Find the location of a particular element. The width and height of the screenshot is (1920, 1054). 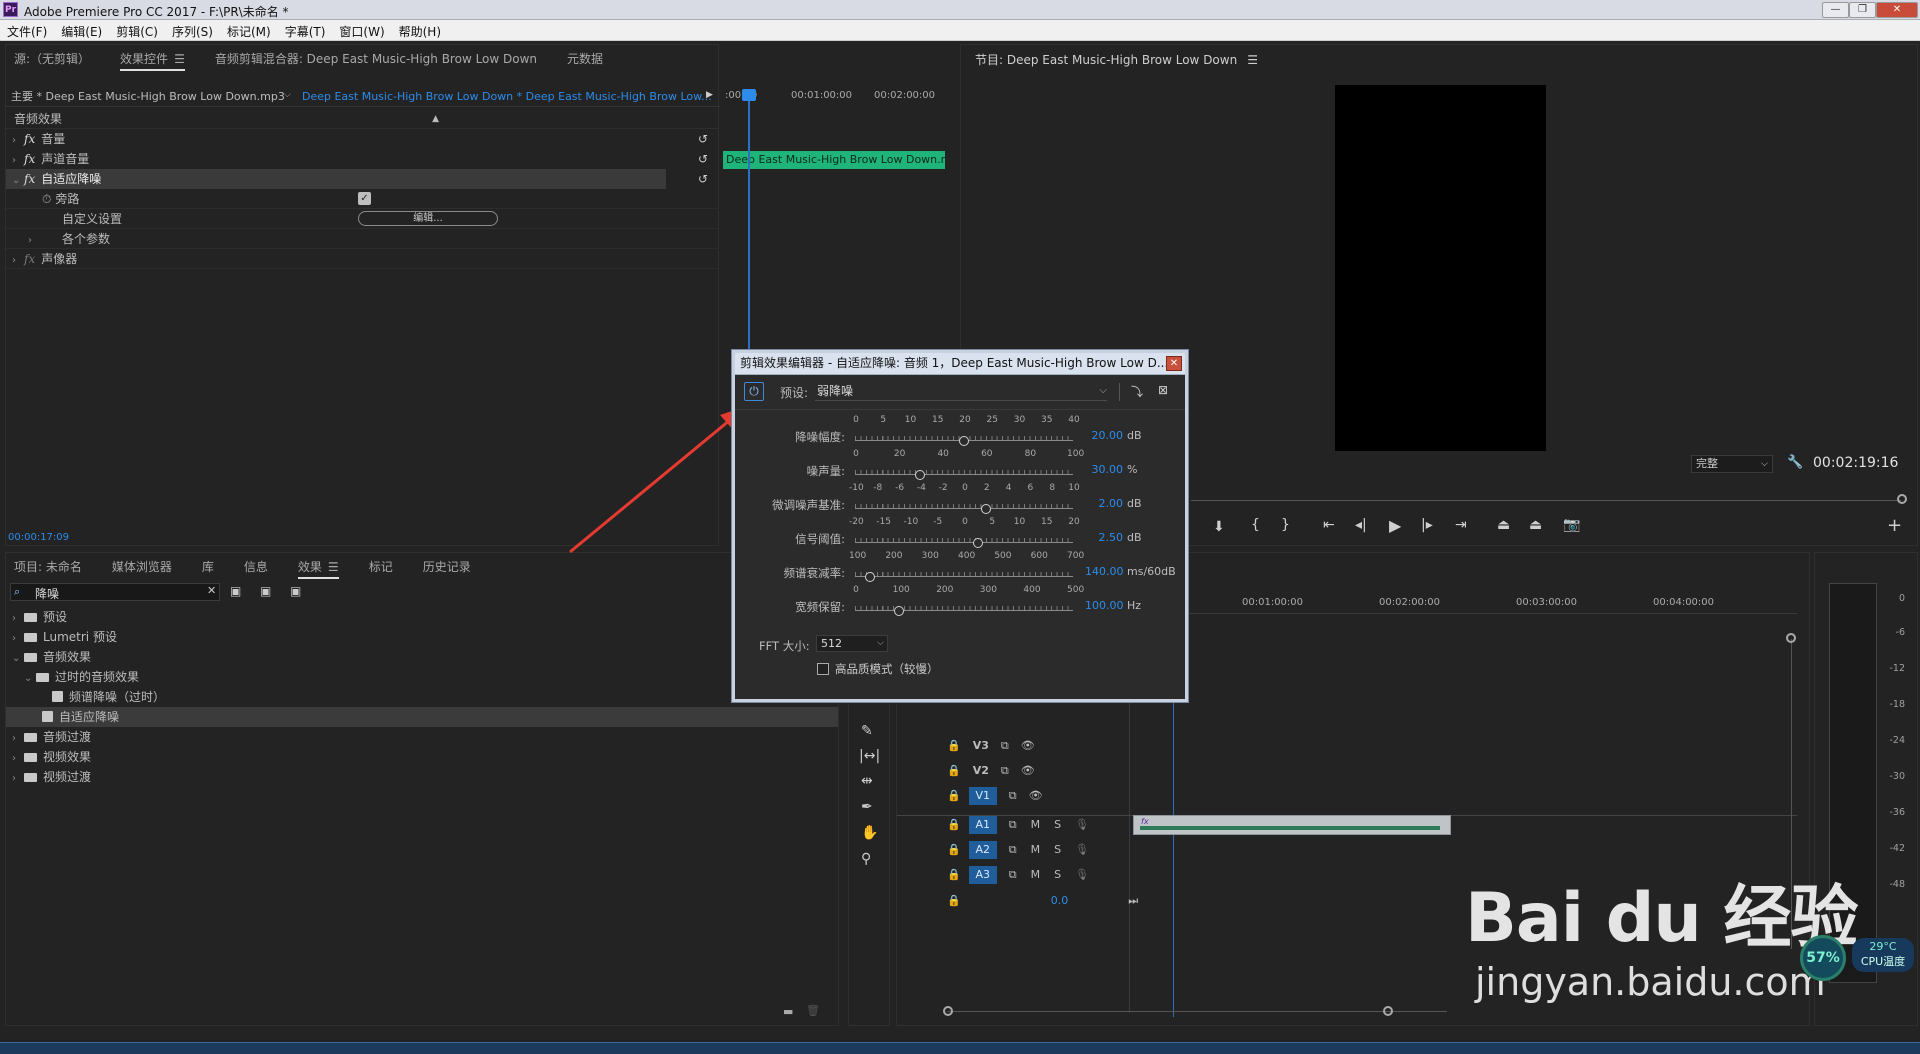

preset-dropdown: 弱降噪 ⌵ is located at coordinates (961, 391).